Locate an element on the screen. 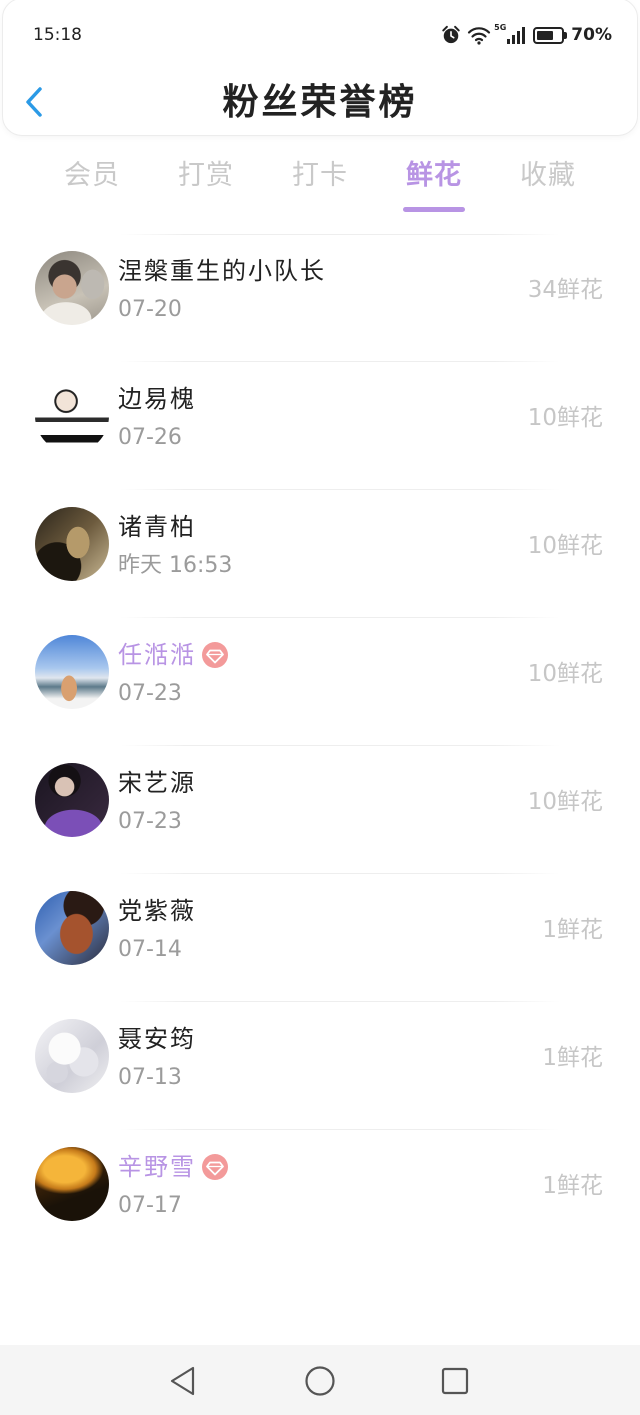  fan-name: 涅槃重生的小队长 is located at coordinates (222, 271).